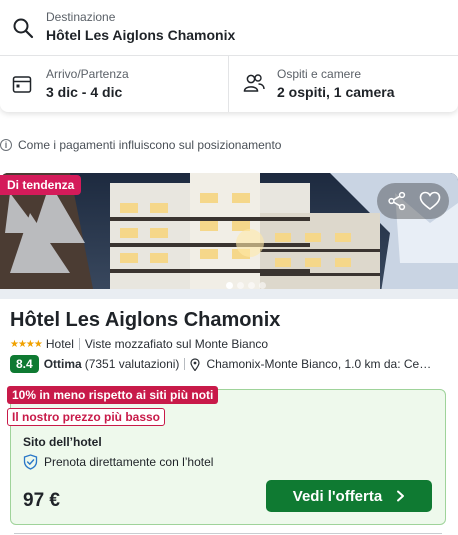 The width and height of the screenshot is (458, 535). Describe the element at coordinates (141, 35) in the screenshot. I see `destination-value: Hôtel Les Aiglons Chamonix` at that location.